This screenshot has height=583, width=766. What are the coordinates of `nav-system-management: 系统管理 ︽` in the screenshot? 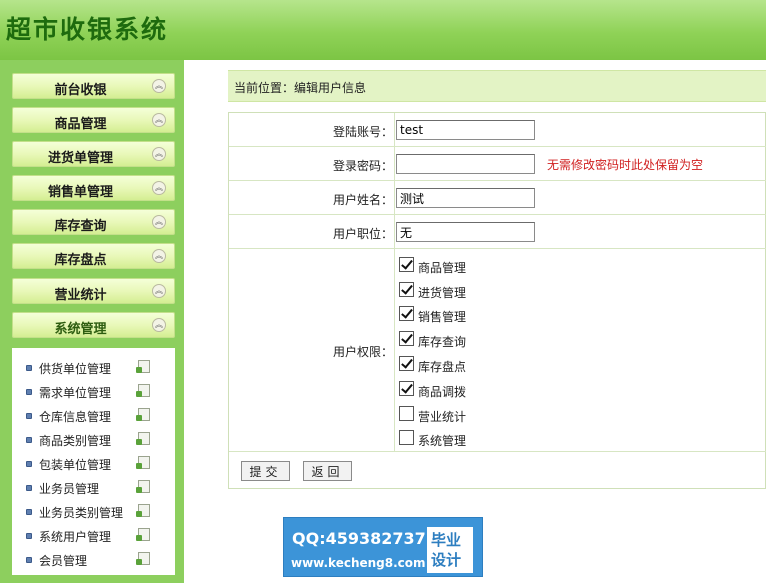 It's located at (93, 325).